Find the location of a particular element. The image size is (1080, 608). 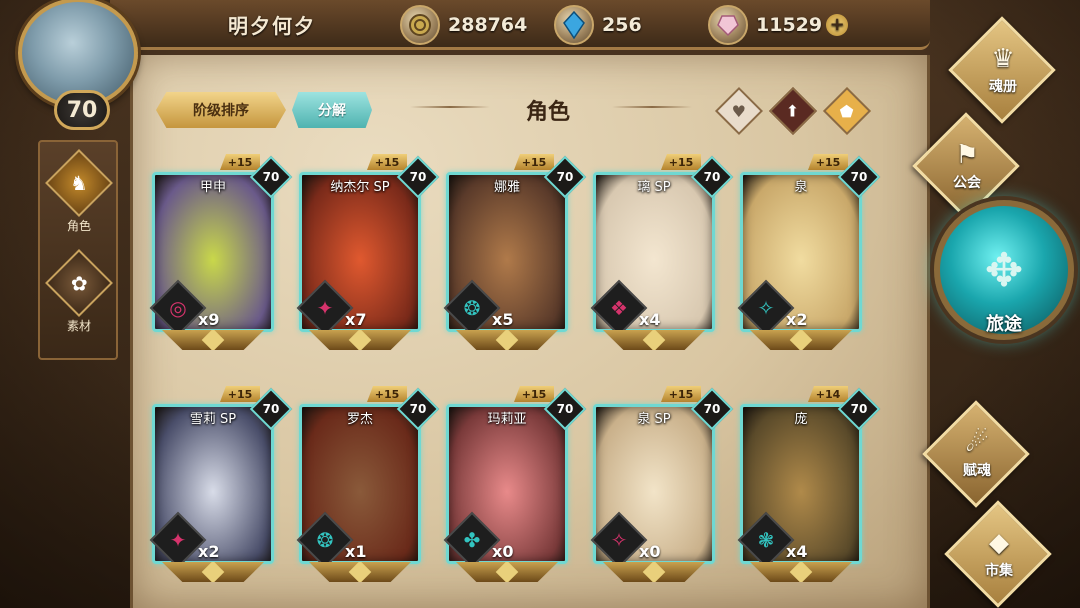

spirit-button: ☄ 赋魂 is located at coordinates (977, 454).